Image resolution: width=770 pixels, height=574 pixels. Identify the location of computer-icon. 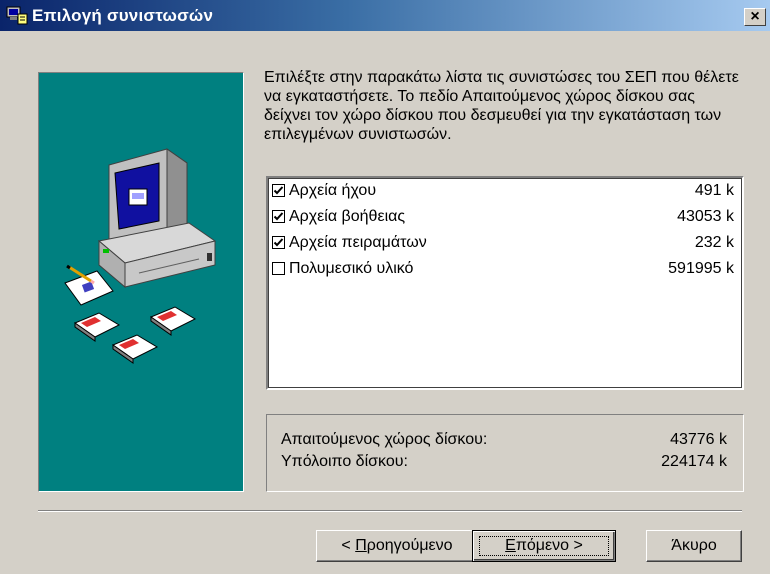
(157, 218).